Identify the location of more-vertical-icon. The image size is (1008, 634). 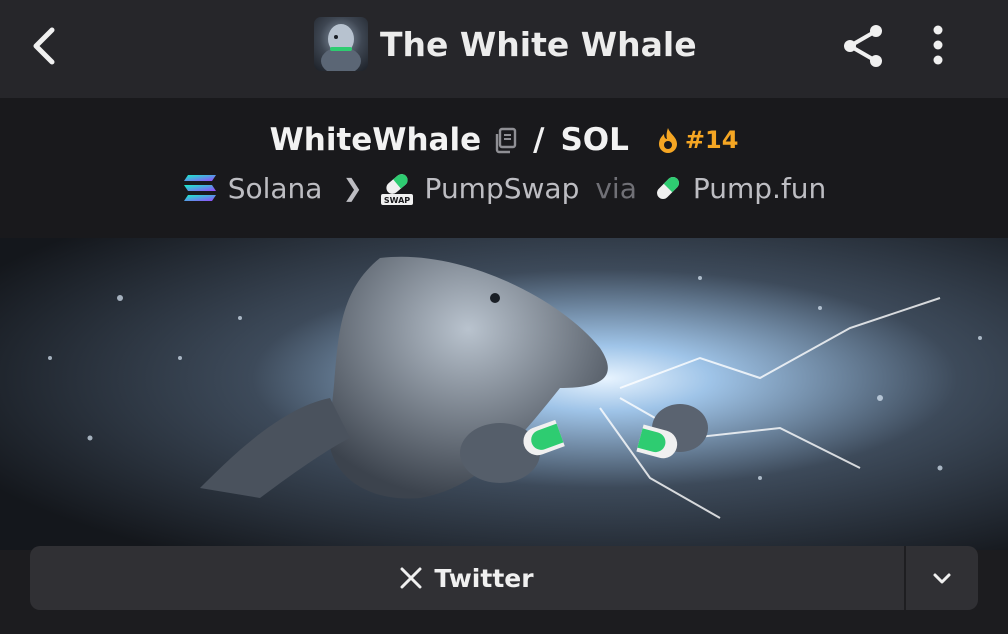
(938, 45).